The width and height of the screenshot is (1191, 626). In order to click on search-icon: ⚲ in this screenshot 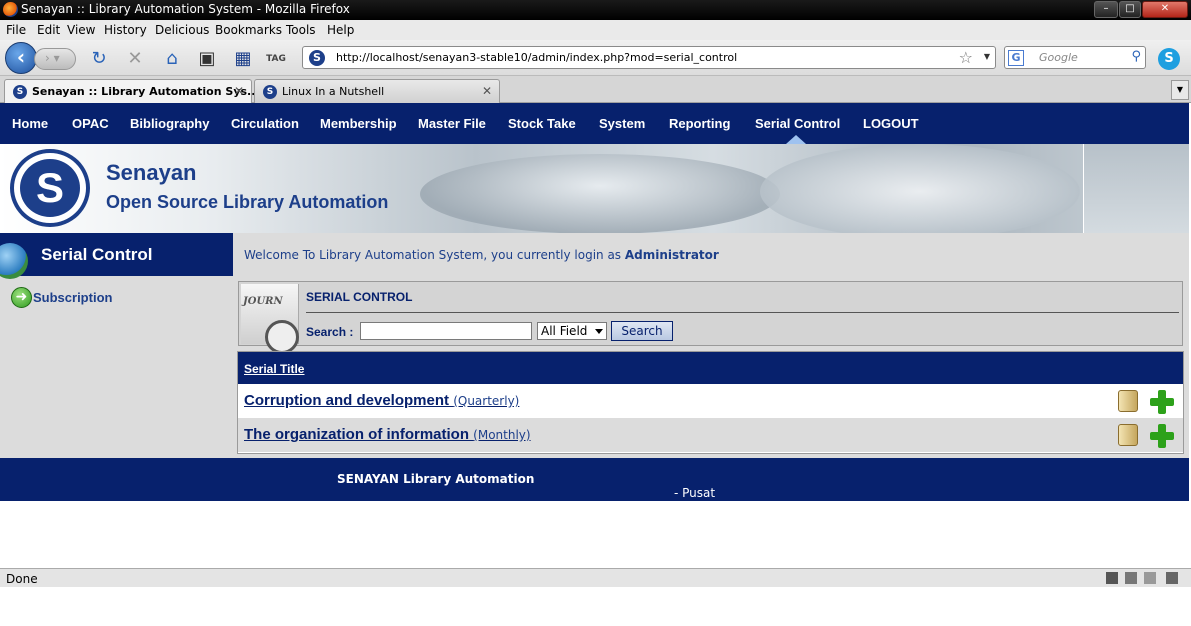, I will do `click(1136, 56)`.